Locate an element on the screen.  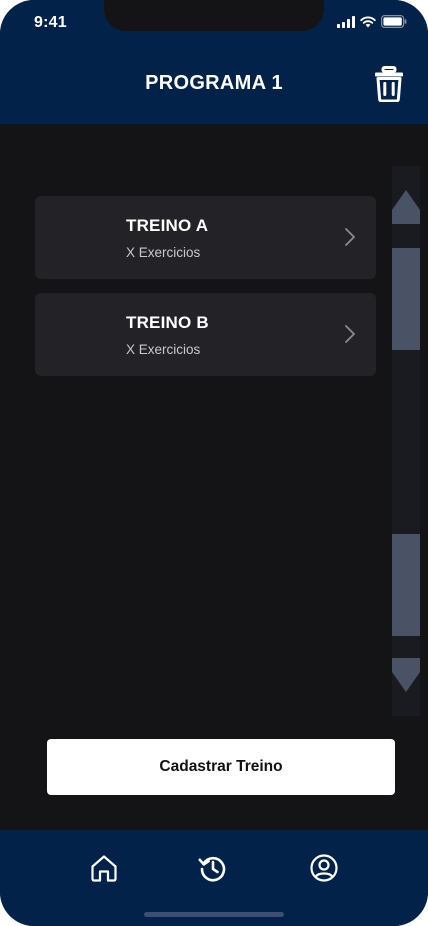
wifi-icon is located at coordinates (368, 21).